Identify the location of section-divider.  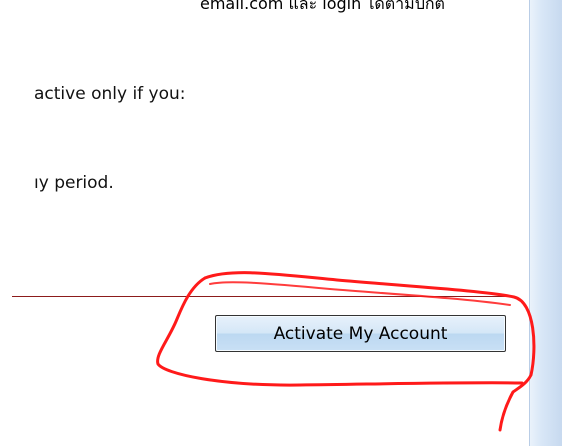
(259, 296).